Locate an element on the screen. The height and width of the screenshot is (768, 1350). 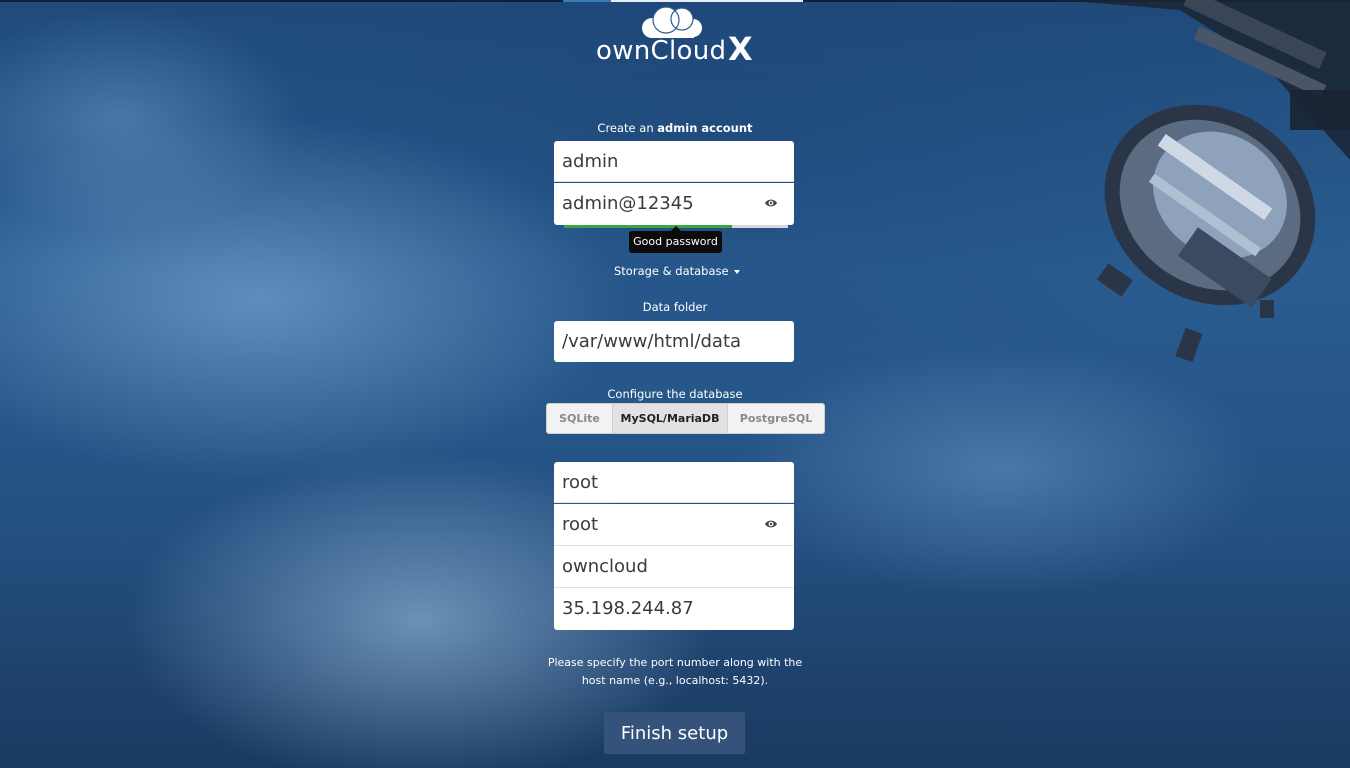
storage-database-toggle: Storage & database is located at coordinates (677, 271).